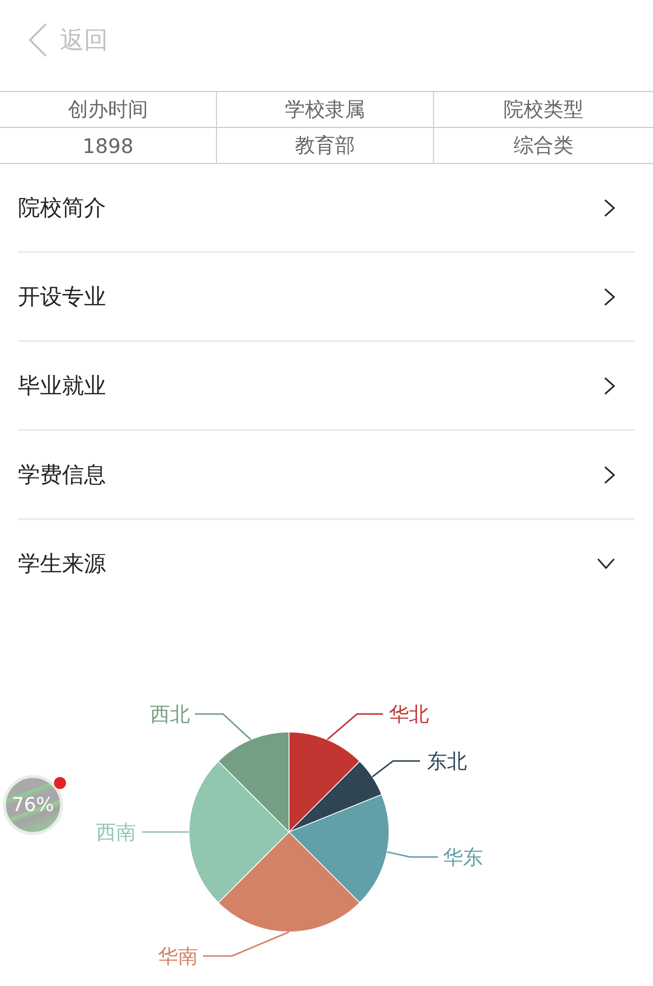  I want to click on column-header: 院校类型, so click(543, 109).